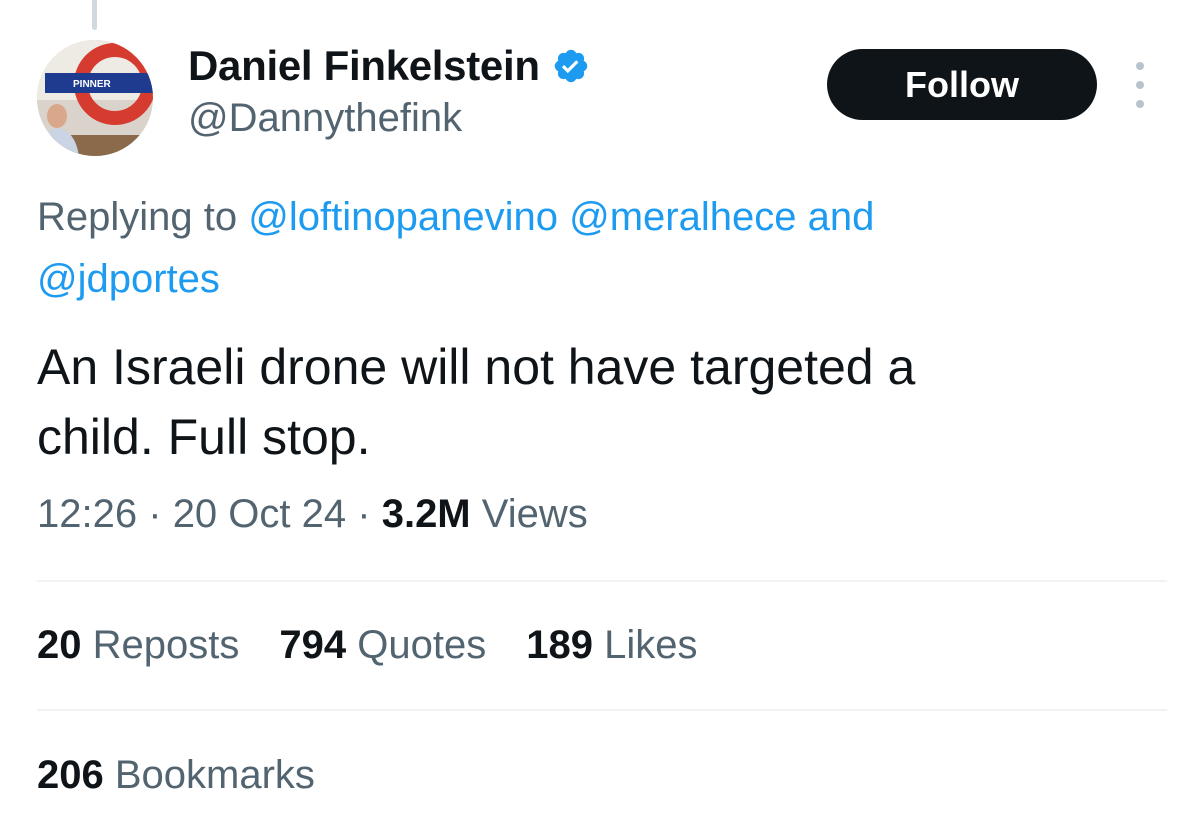 The height and width of the screenshot is (837, 1200). What do you see at coordinates (166, 645) in the screenshot?
I see `reposts-label: Reposts` at bounding box center [166, 645].